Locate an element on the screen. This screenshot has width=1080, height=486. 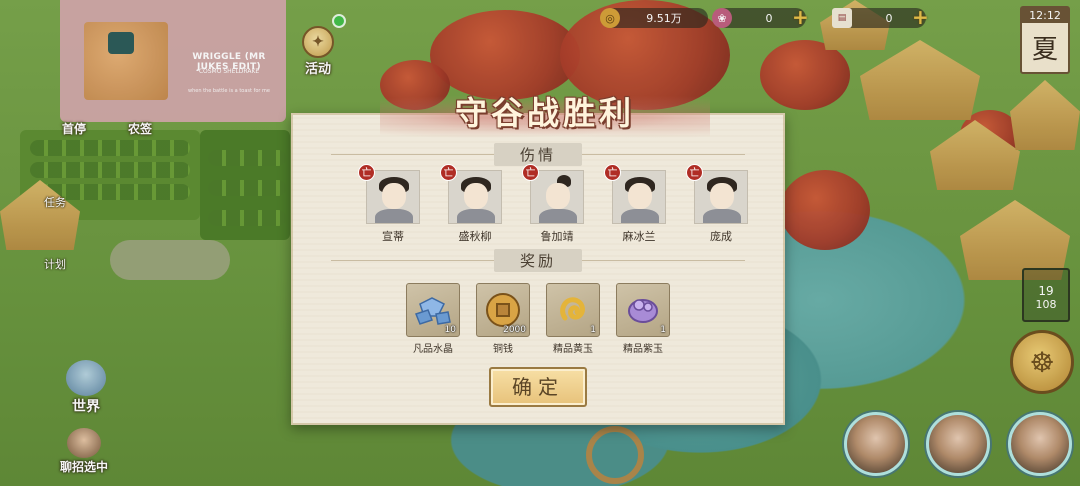
copper-coin-icon is located at coordinates (503, 310).